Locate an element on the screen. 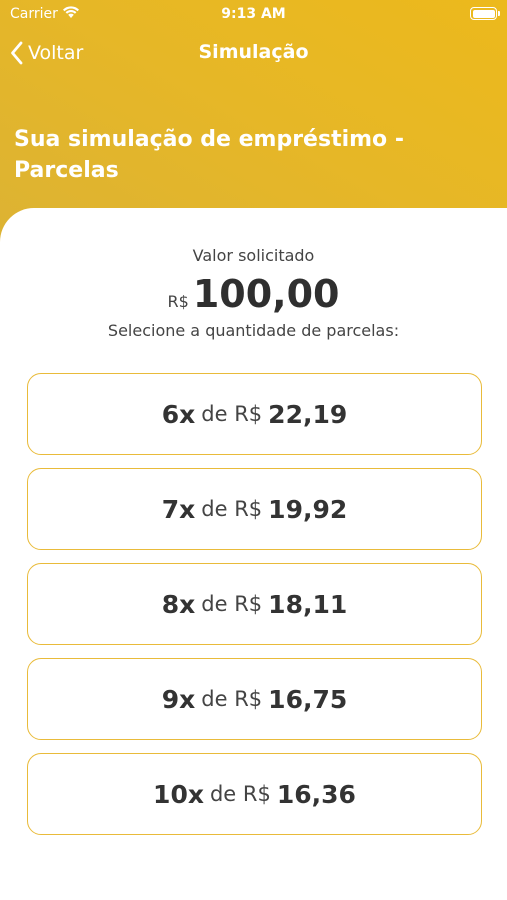 The height and width of the screenshot is (900, 507). installment-price: 19,92 is located at coordinates (308, 509).